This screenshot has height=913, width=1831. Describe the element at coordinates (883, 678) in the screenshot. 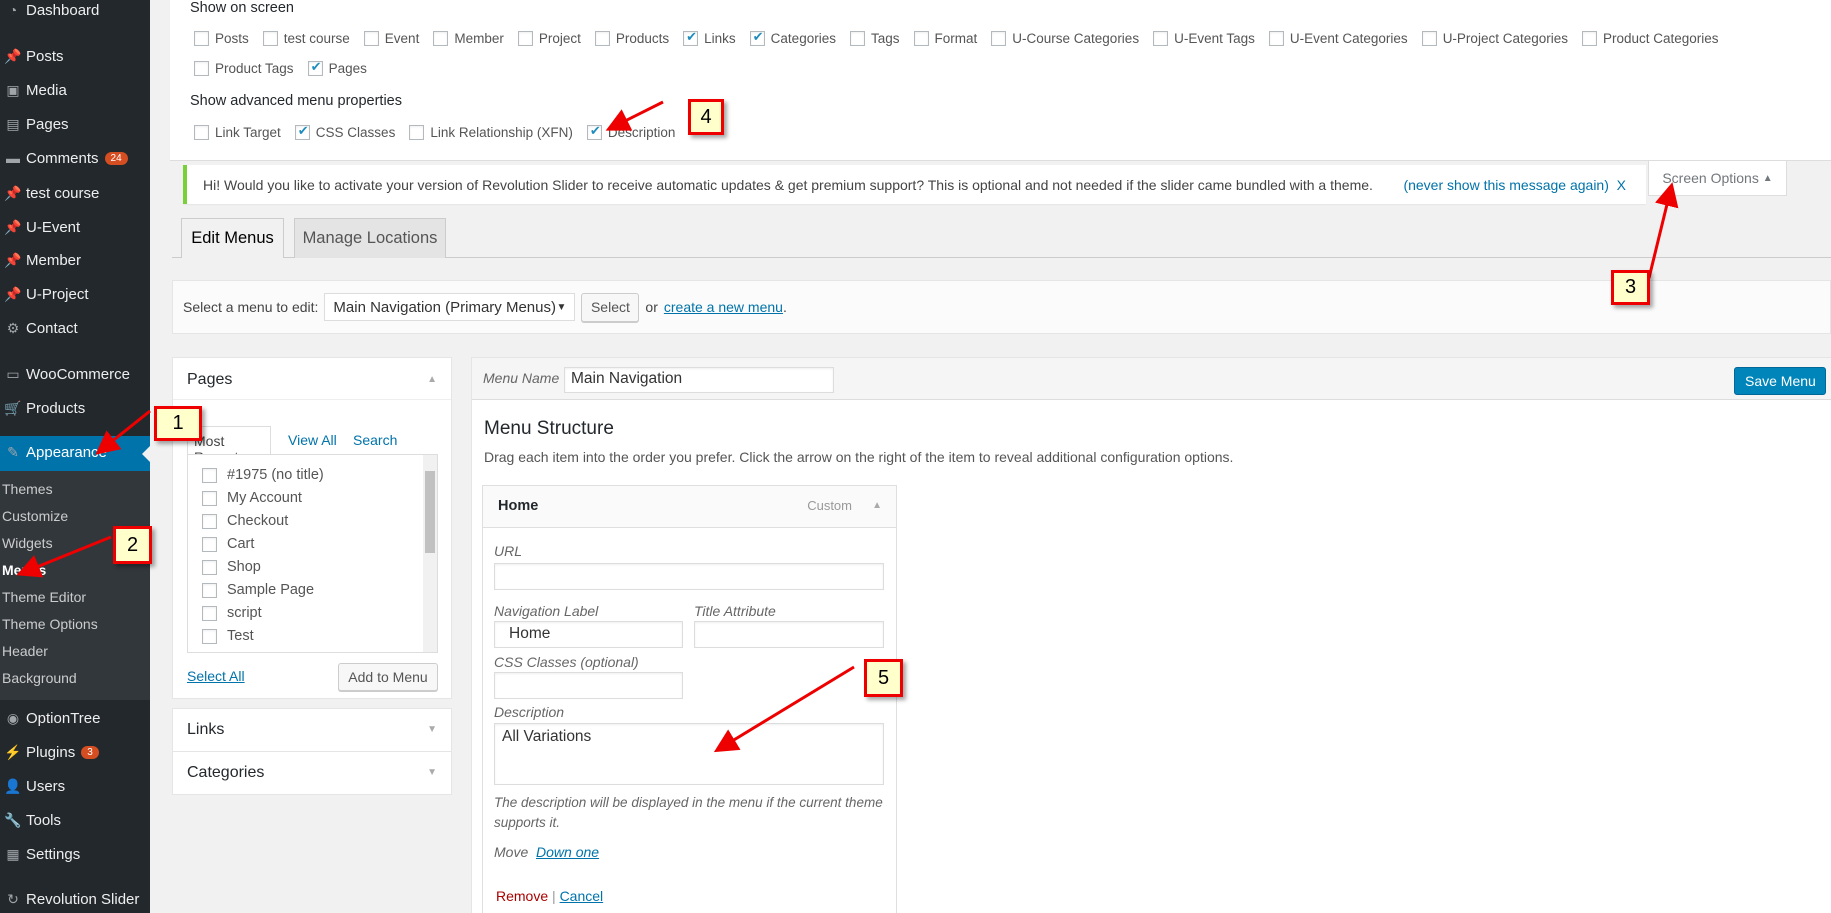

I see `annotation-5: 5` at that location.